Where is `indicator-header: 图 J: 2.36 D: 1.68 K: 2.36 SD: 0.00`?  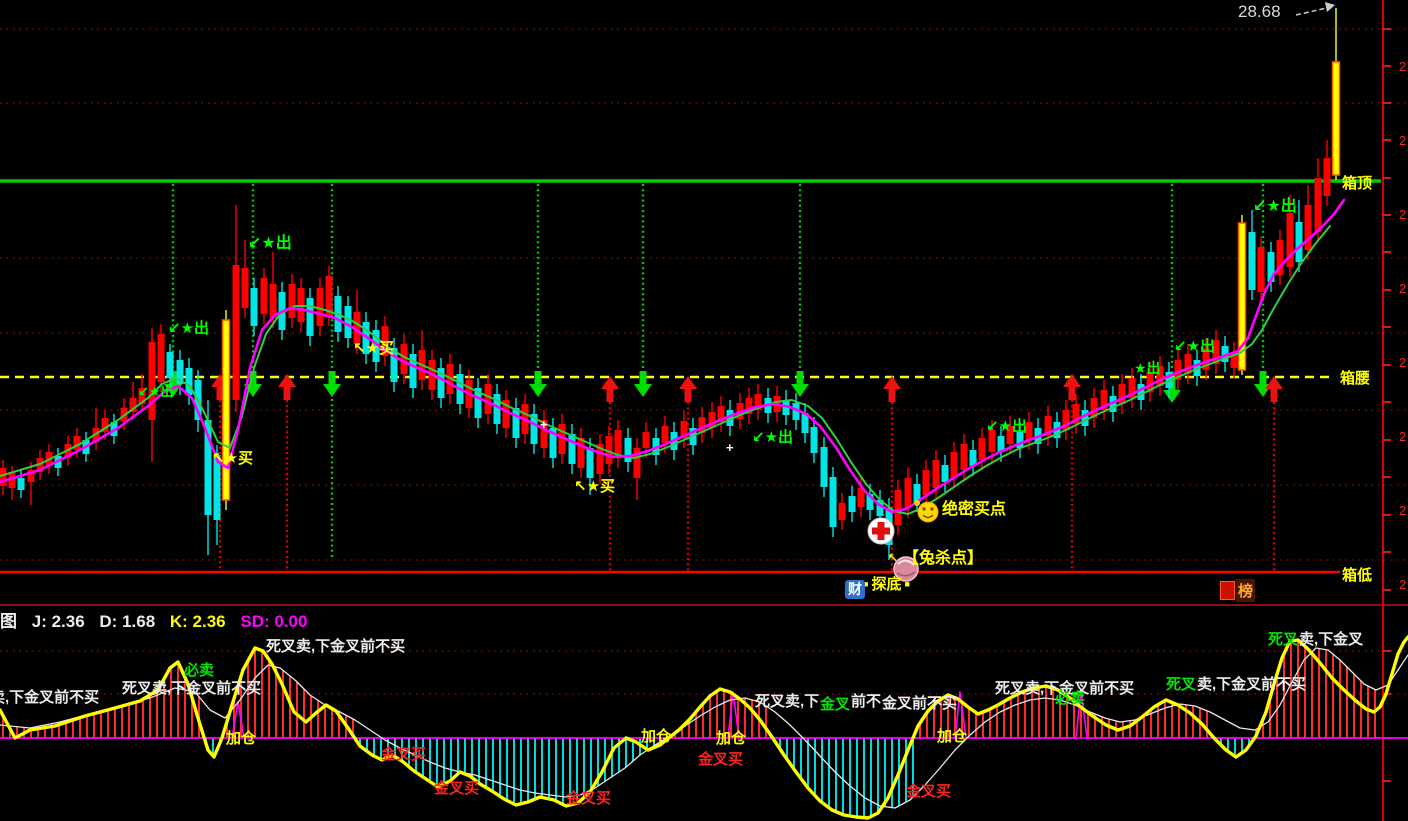
indicator-header: 图 J: 2.36 D: 1.68 K: 2.36 SD: 0.00 is located at coordinates (158, 619).